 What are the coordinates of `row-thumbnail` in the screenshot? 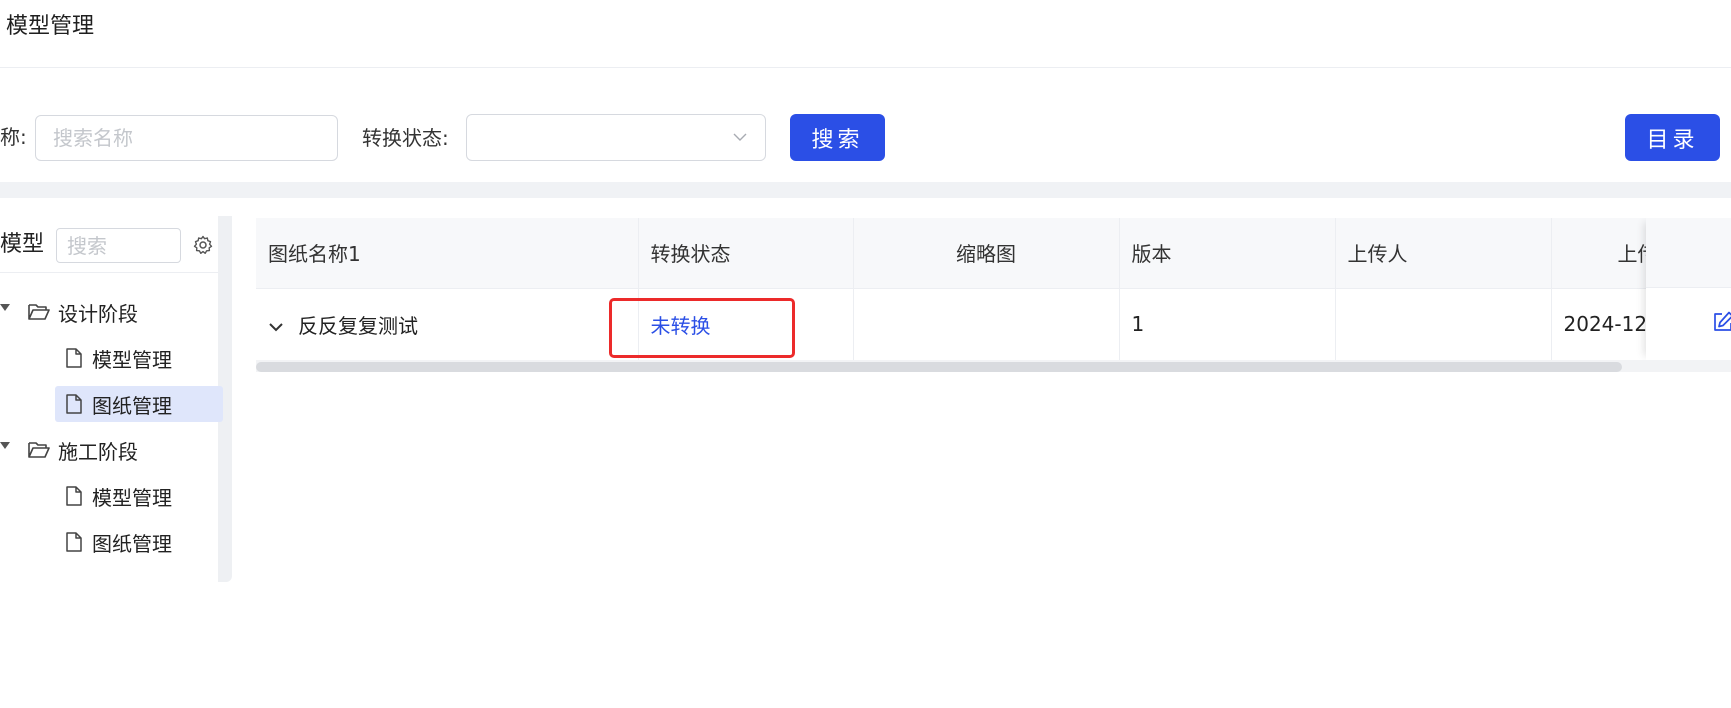 It's located at (986, 324).